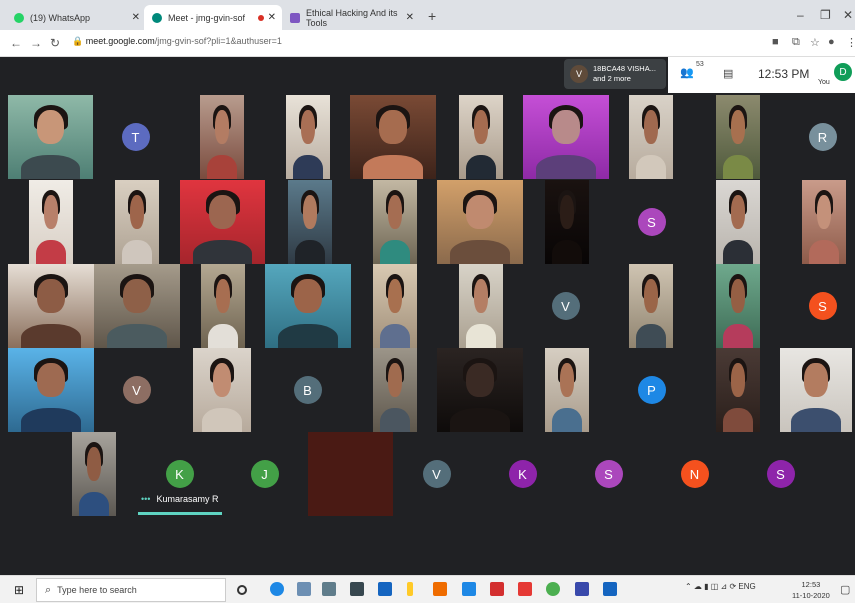  Describe the element at coordinates (55, 43) in the screenshot. I see `reload-icon: ↻` at that location.